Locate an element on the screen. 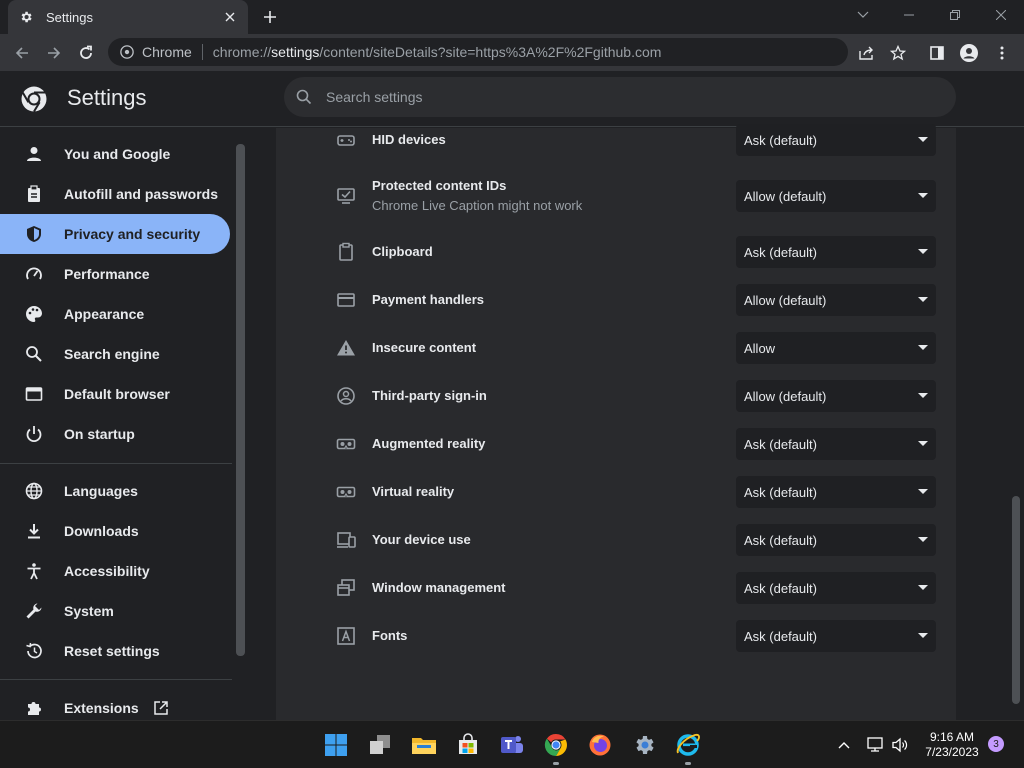 This screenshot has width=1024, height=768. sidebar-item-label: Performance is located at coordinates (107, 274).